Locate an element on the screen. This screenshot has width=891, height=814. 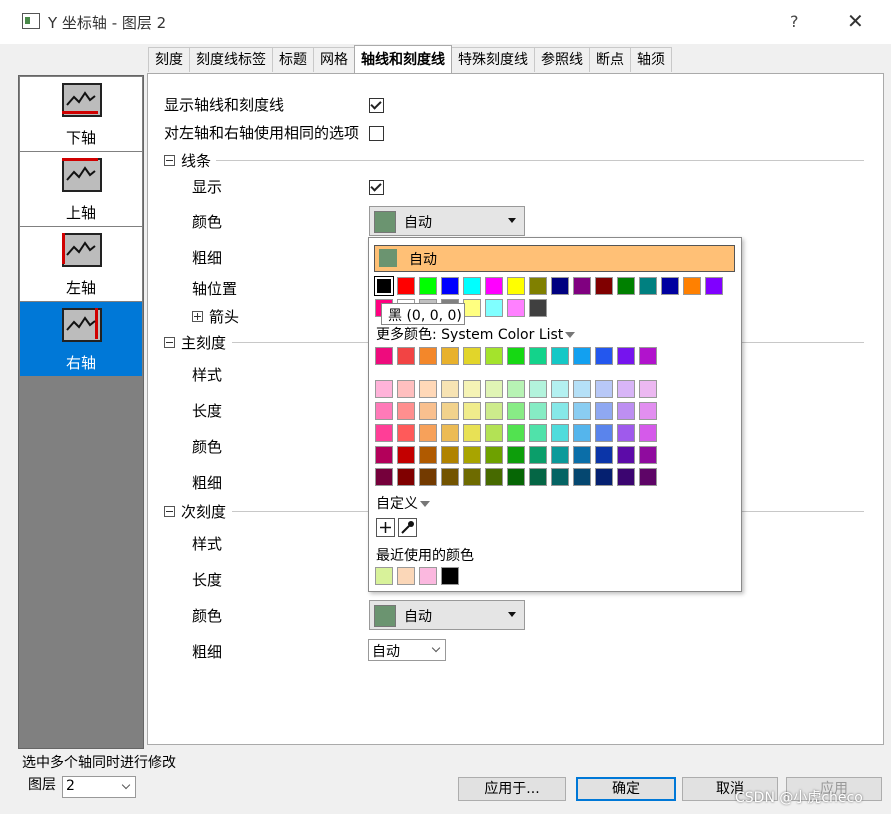
tab-title: 标题 is located at coordinates (293, 59).